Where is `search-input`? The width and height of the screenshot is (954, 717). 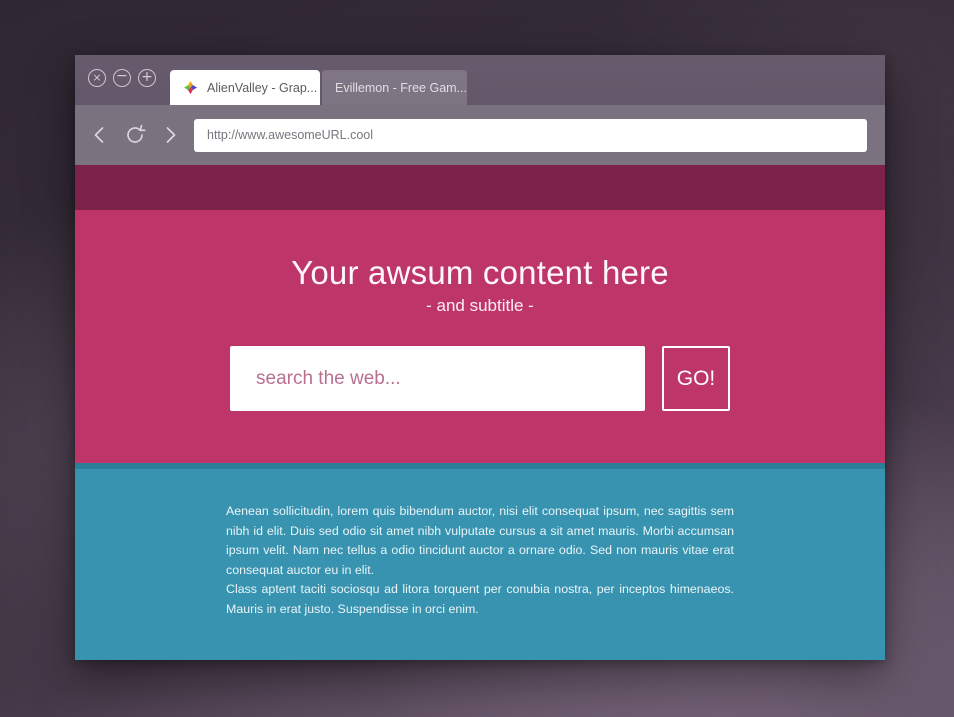
search-input is located at coordinates (437, 378).